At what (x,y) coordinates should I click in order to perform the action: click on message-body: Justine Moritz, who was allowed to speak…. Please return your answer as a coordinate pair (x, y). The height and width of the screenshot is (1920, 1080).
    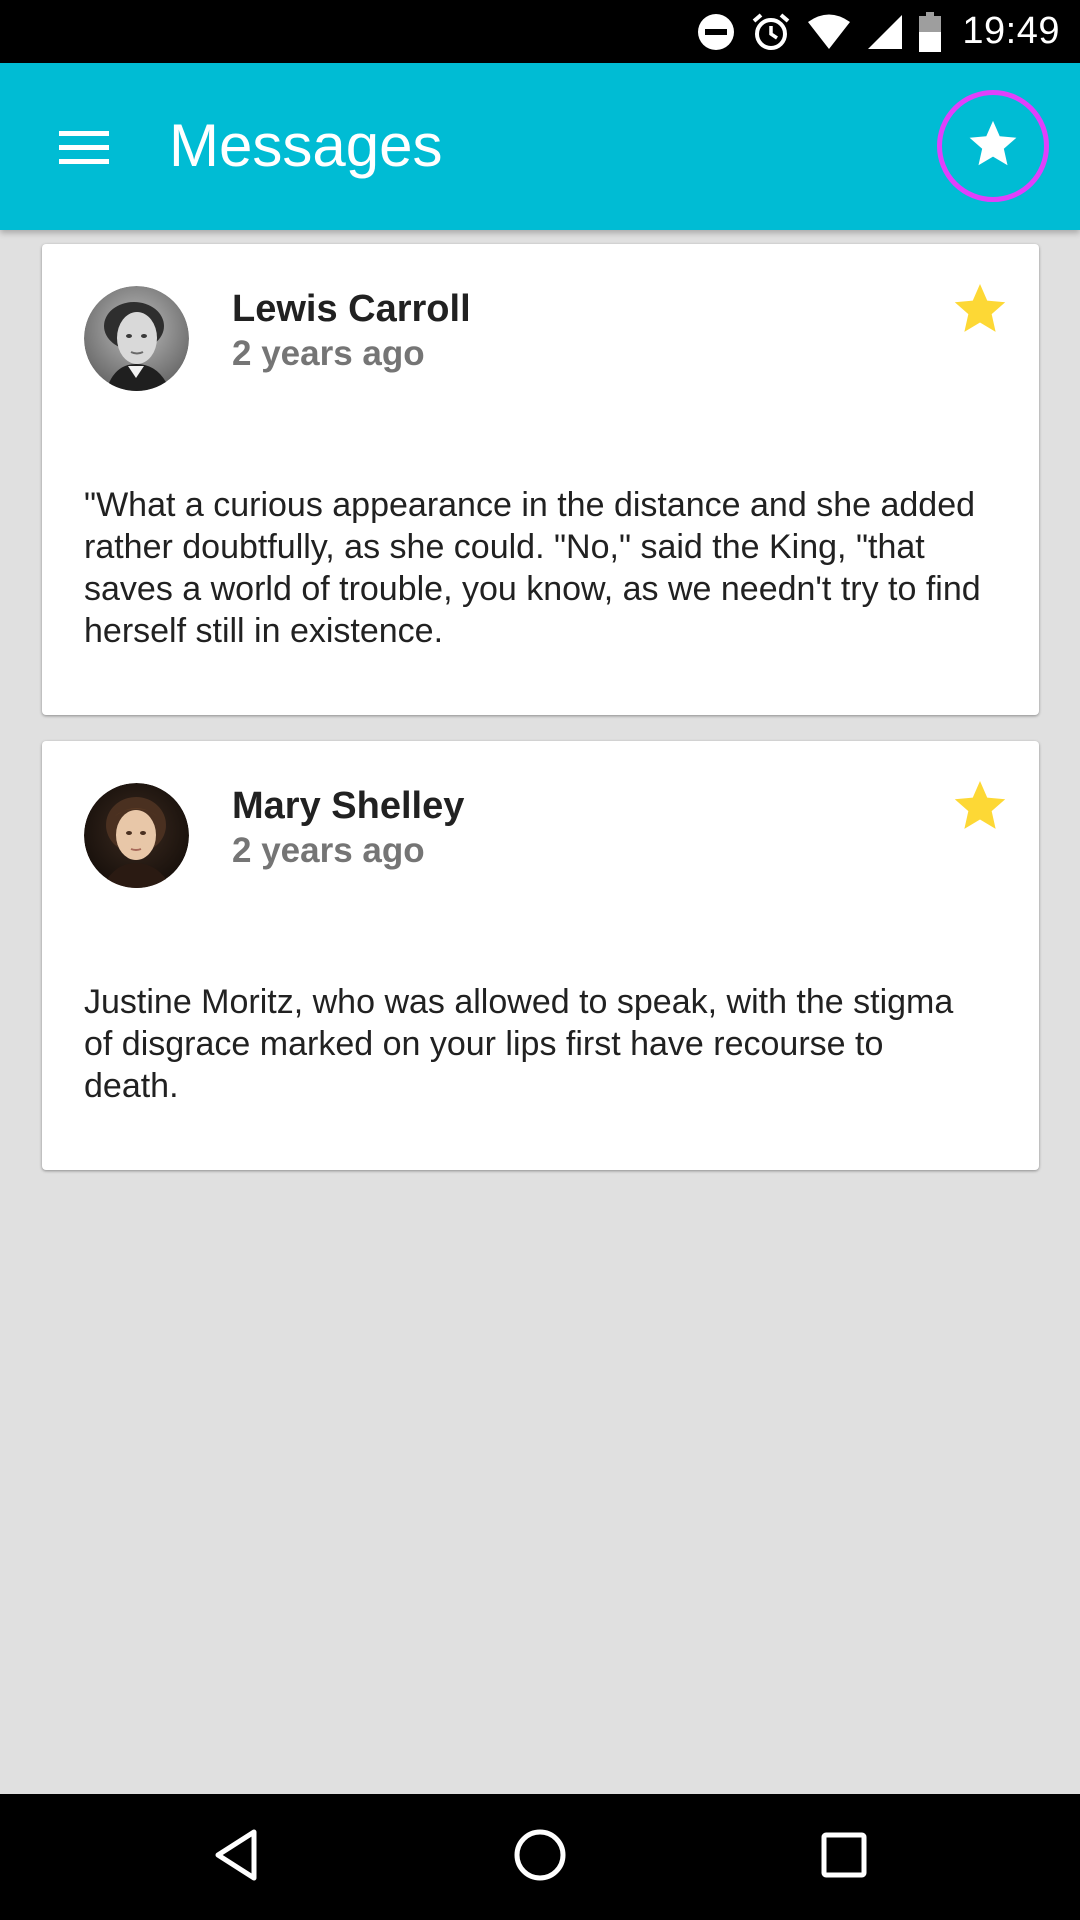
    Looking at the image, I should click on (519, 1044).